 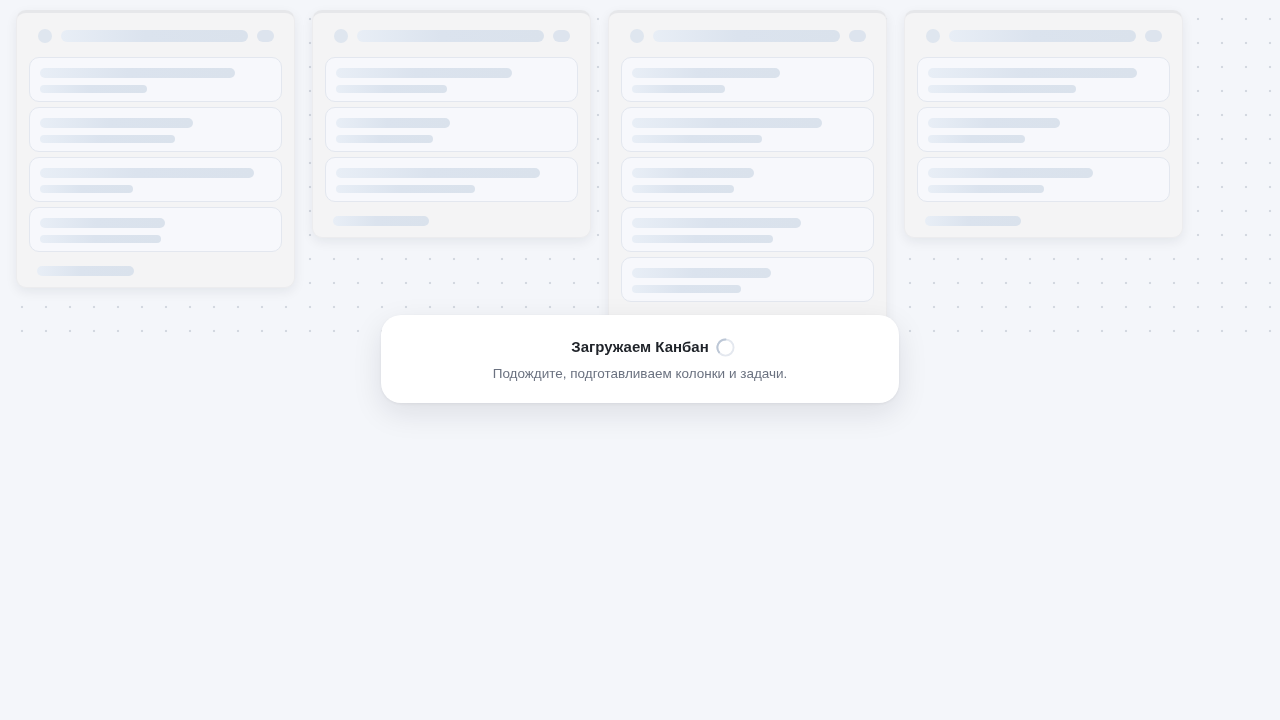 I want to click on spinner-icon, so click(x=725, y=347).